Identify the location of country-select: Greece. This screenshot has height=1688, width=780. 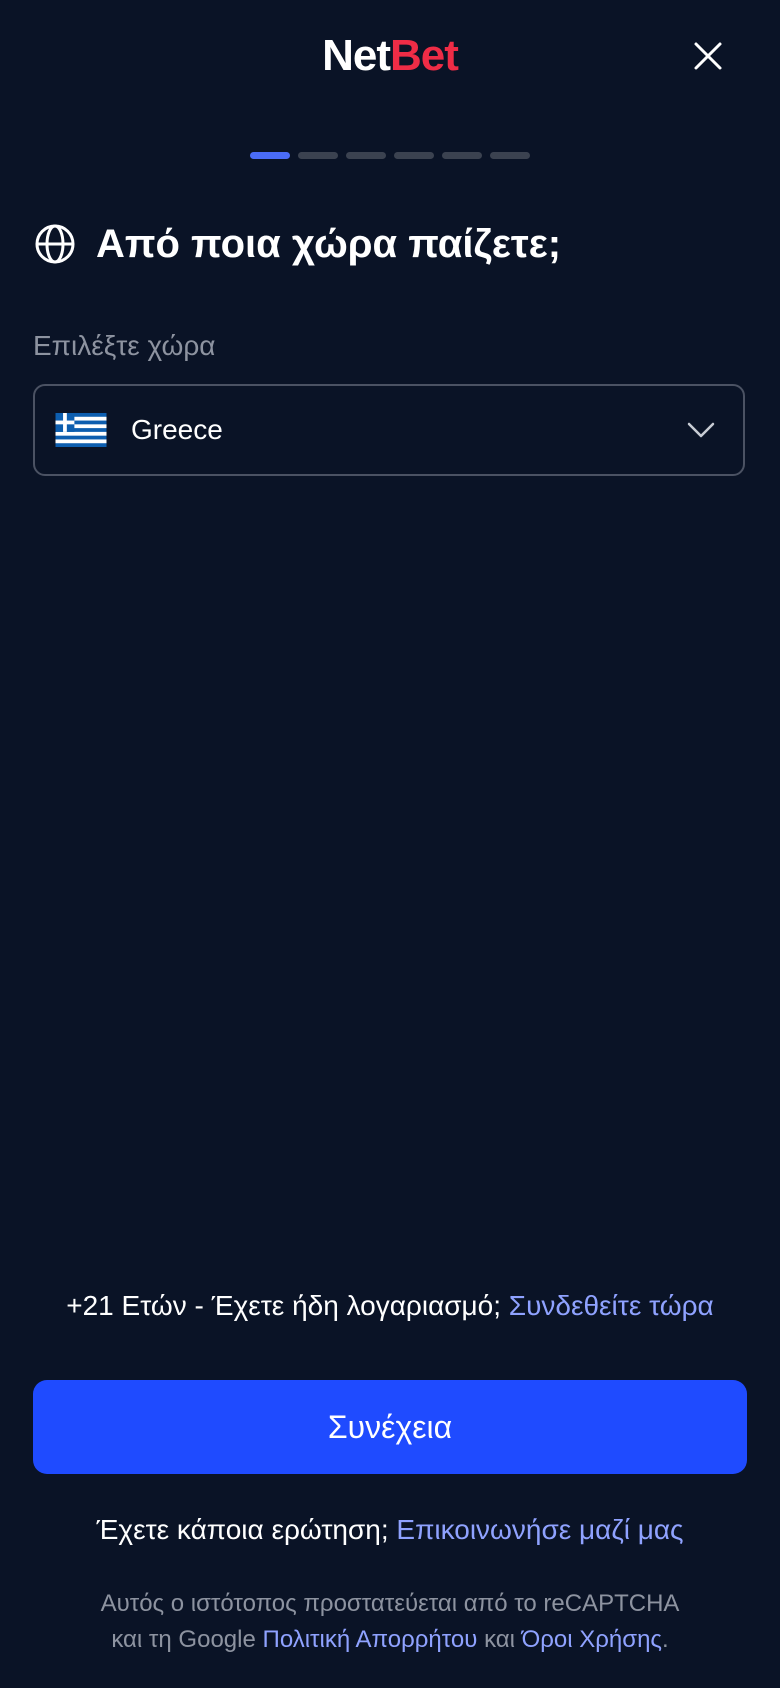
(389, 430).